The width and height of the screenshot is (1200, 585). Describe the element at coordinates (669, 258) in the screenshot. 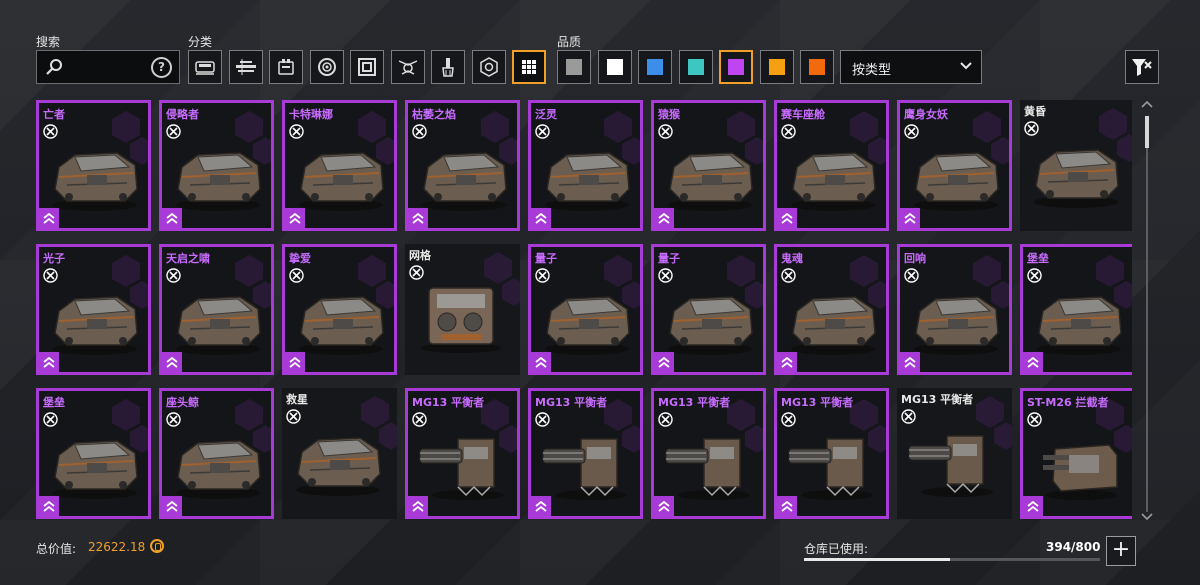

I see `item-name: 量子` at that location.